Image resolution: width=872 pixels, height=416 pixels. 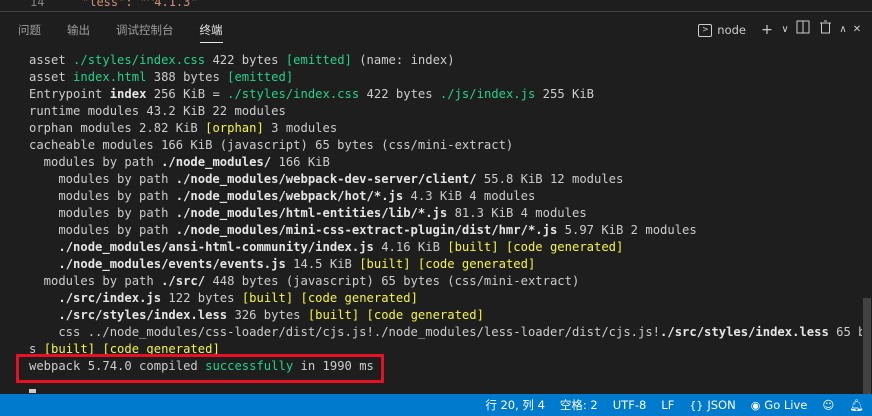 What do you see at coordinates (779, 405) in the screenshot?
I see `golive-button: ◉ Go Live` at bounding box center [779, 405].